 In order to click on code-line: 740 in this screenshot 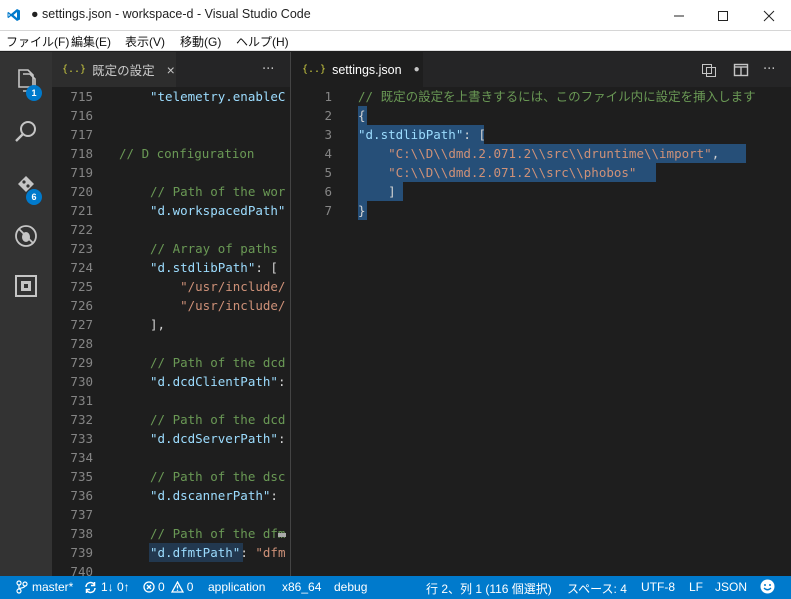, I will do `click(171, 569)`.